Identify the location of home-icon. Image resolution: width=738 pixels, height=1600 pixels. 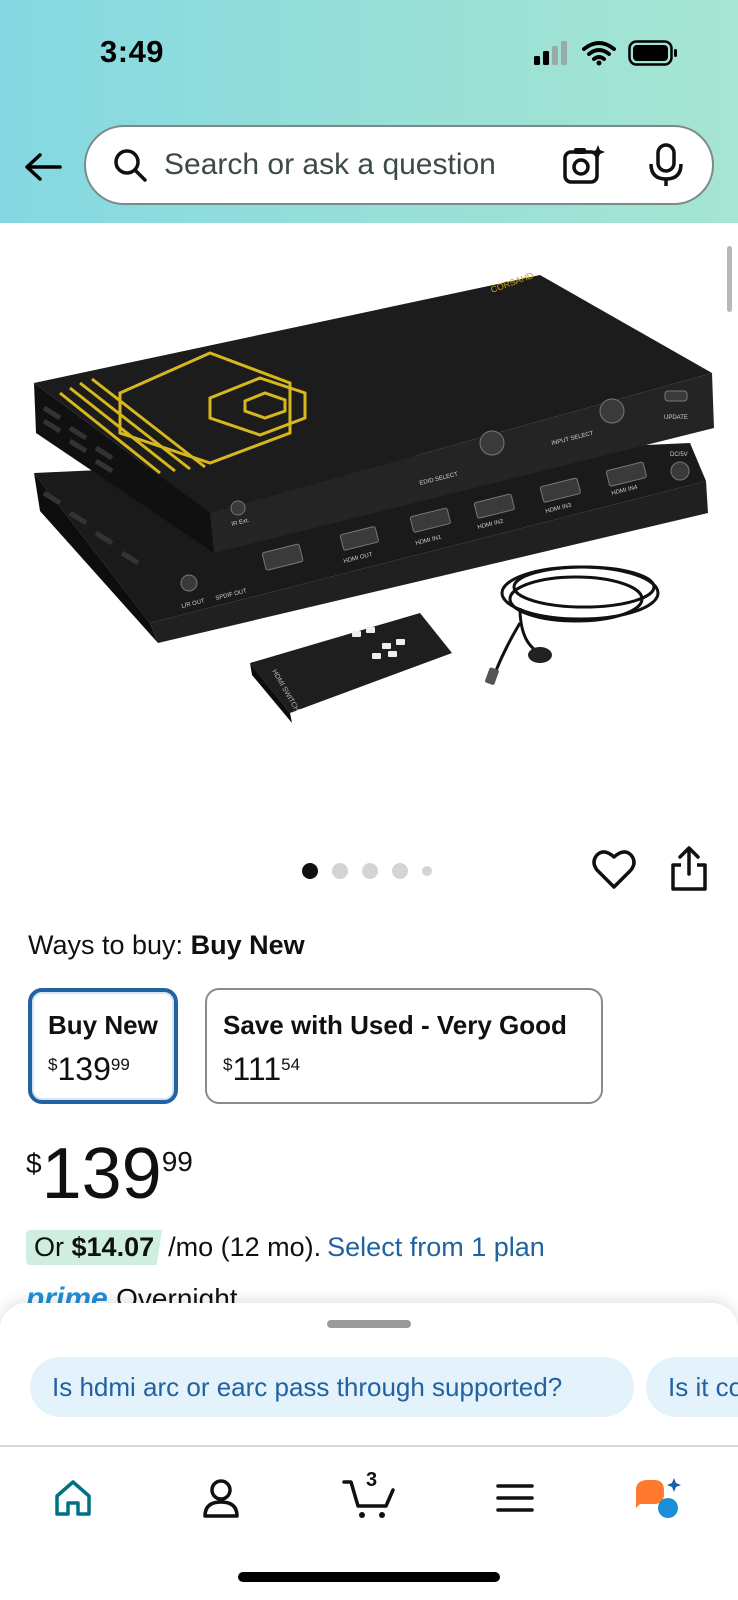
(73, 1498).